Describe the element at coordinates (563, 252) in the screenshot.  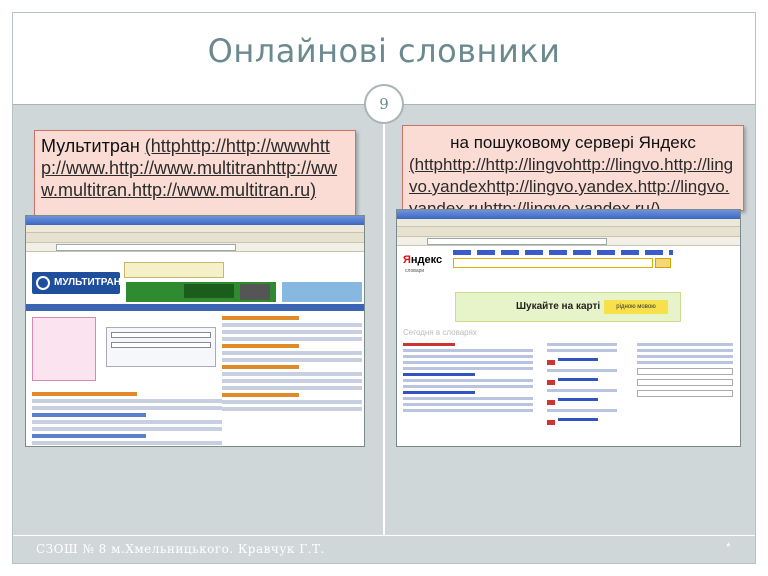
I see `yandex-service-tabs` at that location.